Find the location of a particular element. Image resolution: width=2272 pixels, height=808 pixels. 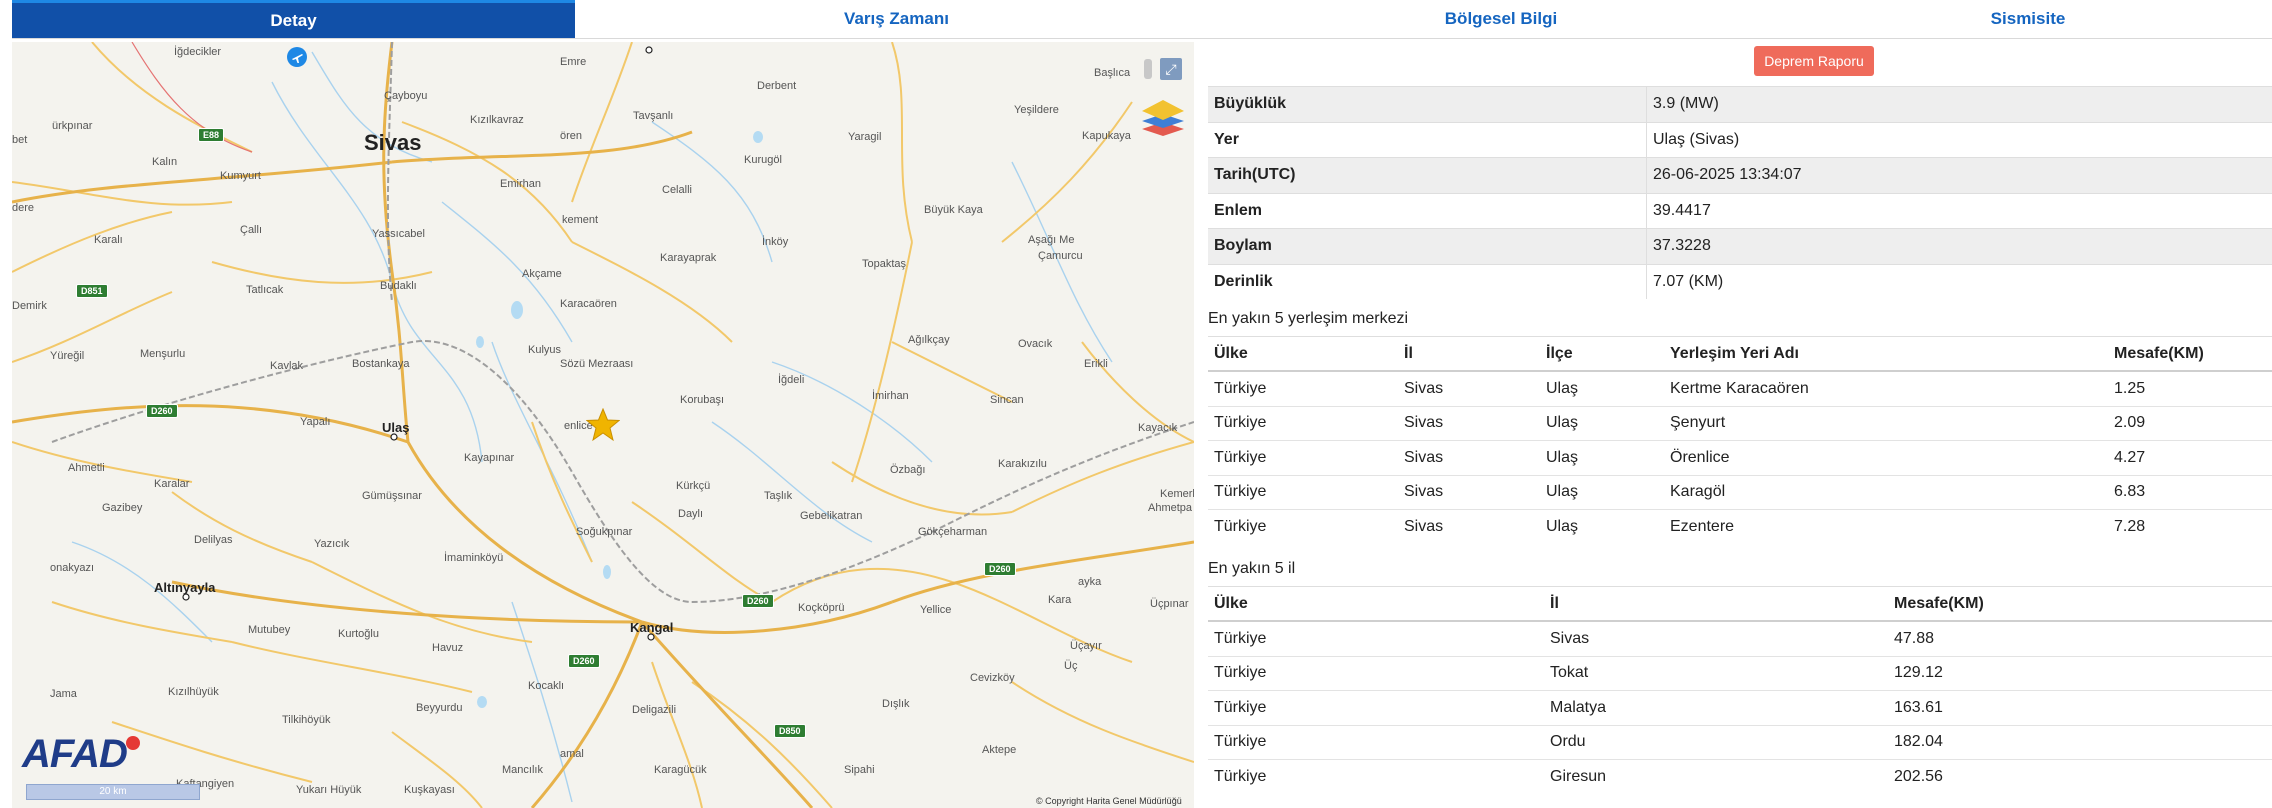

map-label: Çamurcu is located at coordinates (1060, 256).